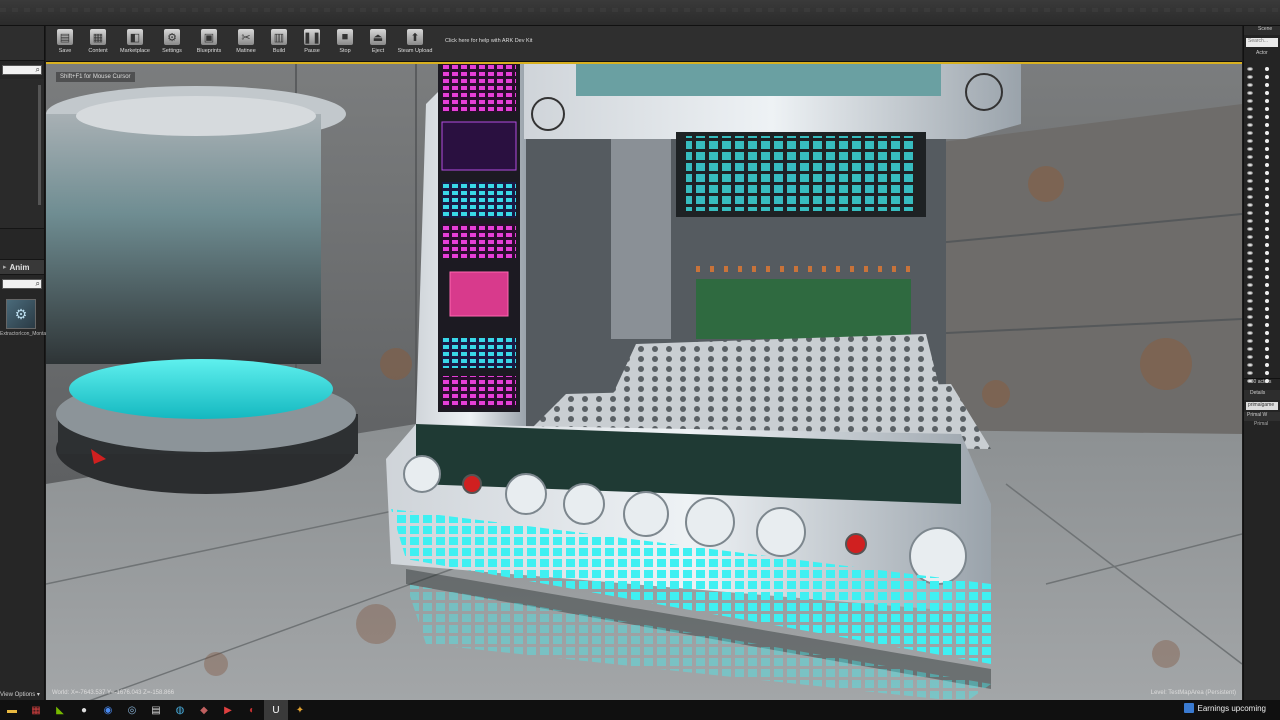 This screenshot has height=720, width=1280. What do you see at coordinates (98, 37) in the screenshot?
I see `content-icon: ▦` at bounding box center [98, 37].